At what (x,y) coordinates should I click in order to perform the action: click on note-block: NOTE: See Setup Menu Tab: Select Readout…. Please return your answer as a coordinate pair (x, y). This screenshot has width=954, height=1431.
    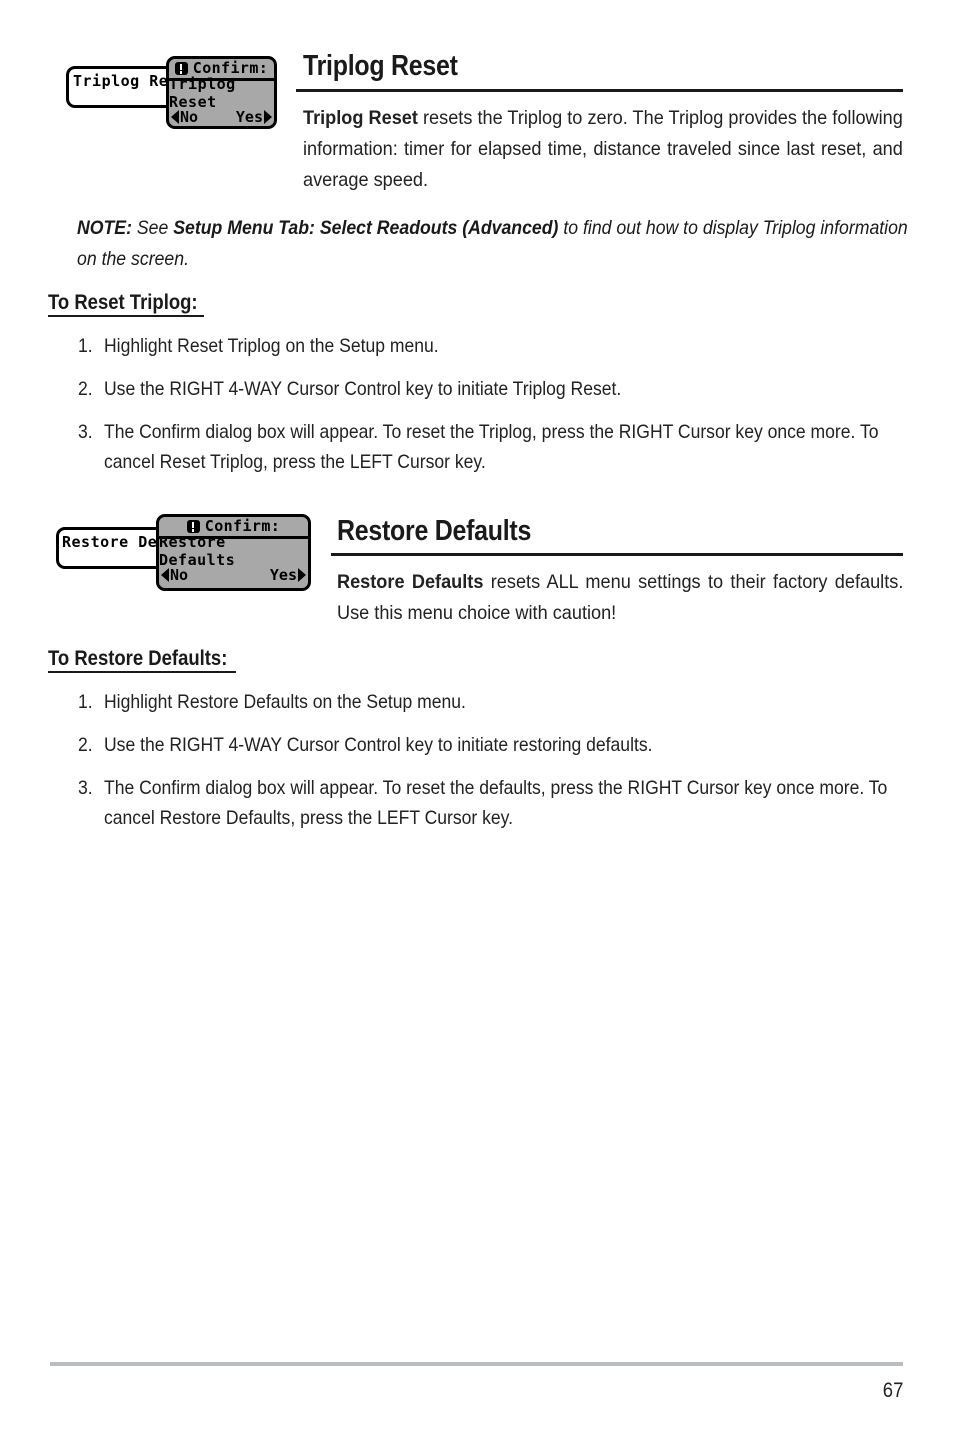
    Looking at the image, I should click on (493, 244).